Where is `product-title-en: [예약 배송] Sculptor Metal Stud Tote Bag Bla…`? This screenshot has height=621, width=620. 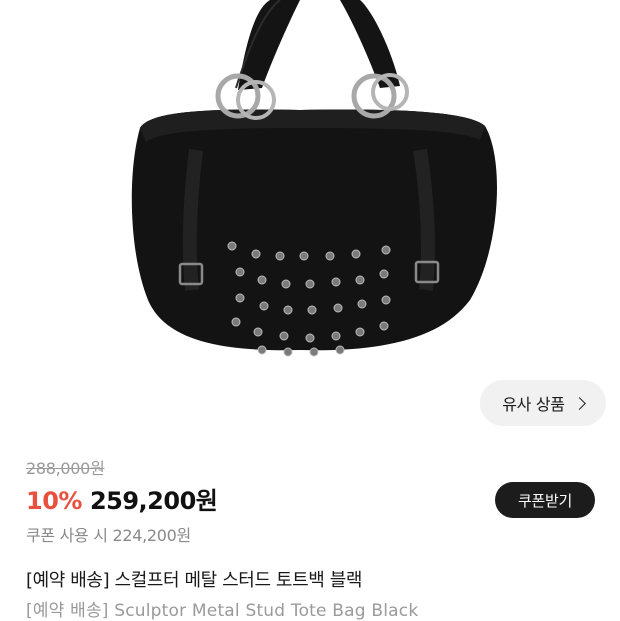 product-title-en: [예약 배송] Sculptor Metal Stud Tote Bag Bla… is located at coordinates (222, 611).